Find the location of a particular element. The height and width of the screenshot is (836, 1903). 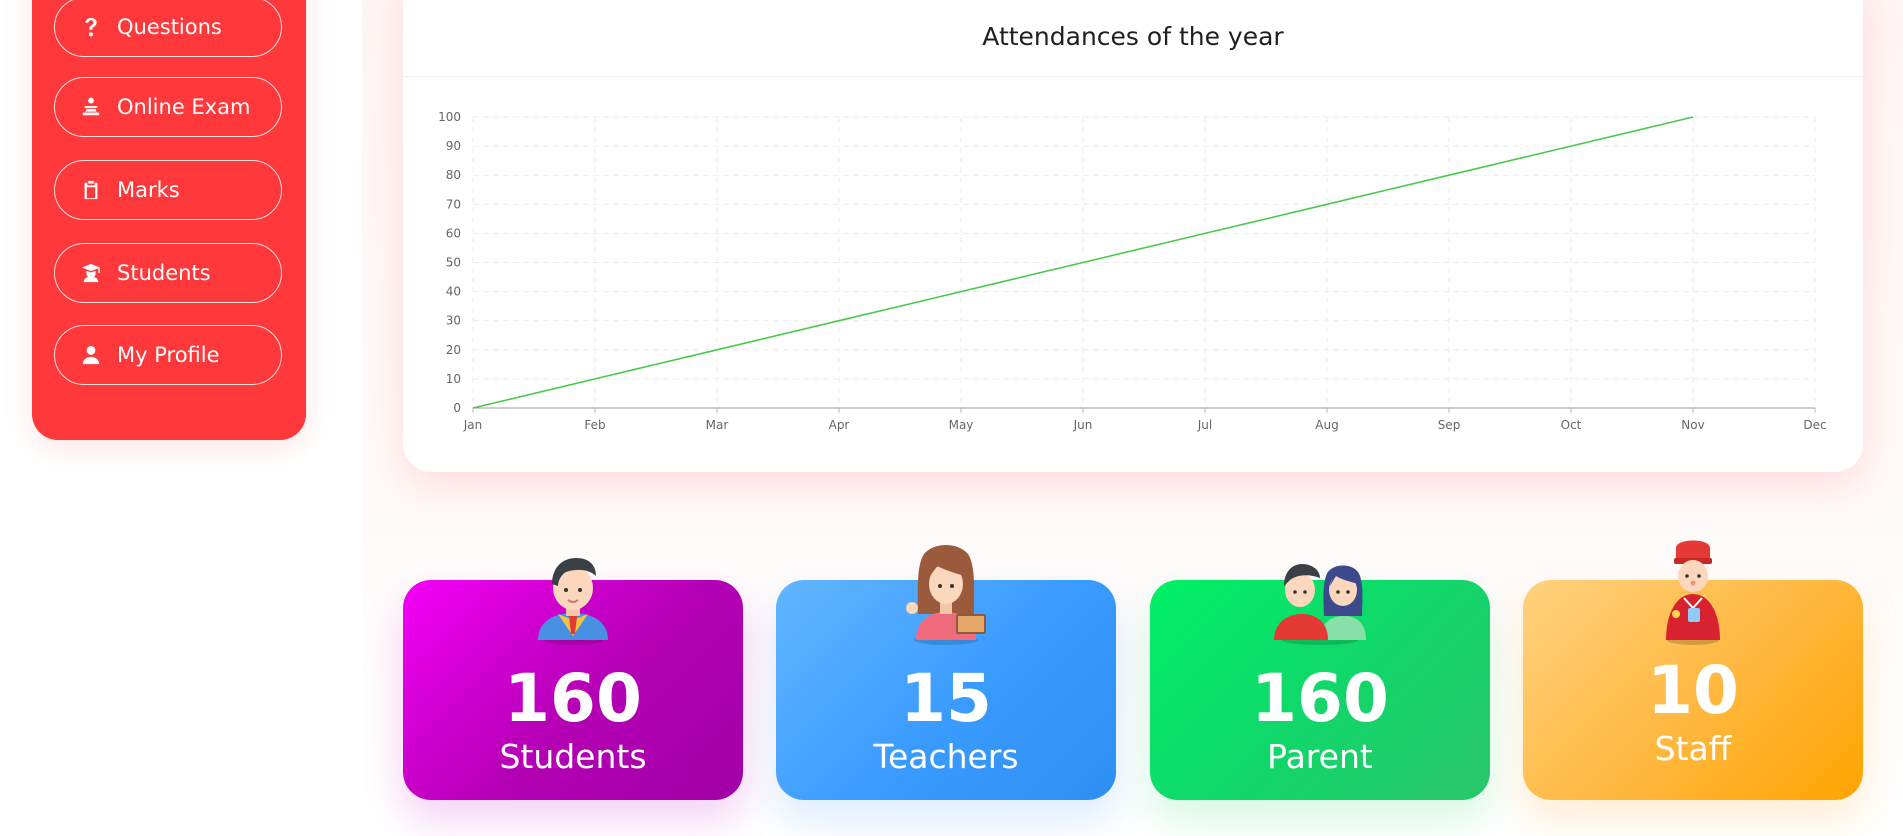

students-label: Students is located at coordinates (573, 756).